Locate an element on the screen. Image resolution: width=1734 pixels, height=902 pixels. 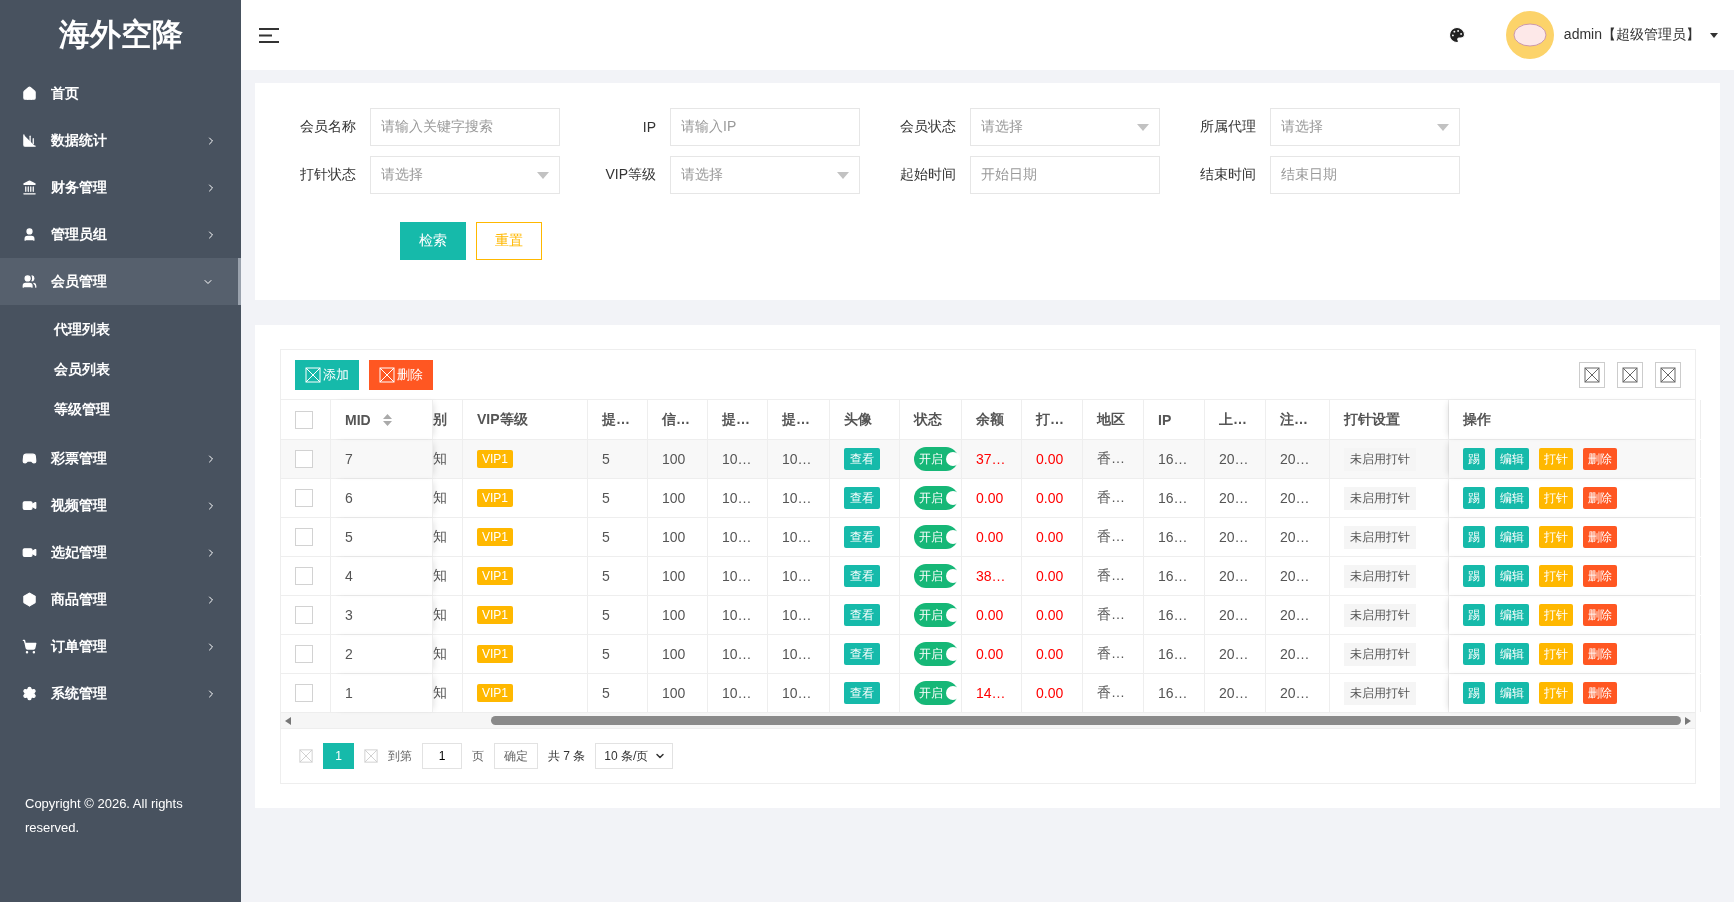
cell-text: 1 is located at coordinates (349, 693).